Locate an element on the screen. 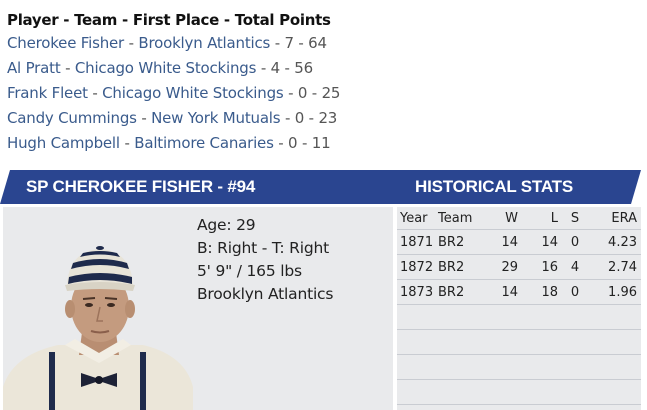 The image size is (647, 410). cell-s: 4 is located at coordinates (575, 267).